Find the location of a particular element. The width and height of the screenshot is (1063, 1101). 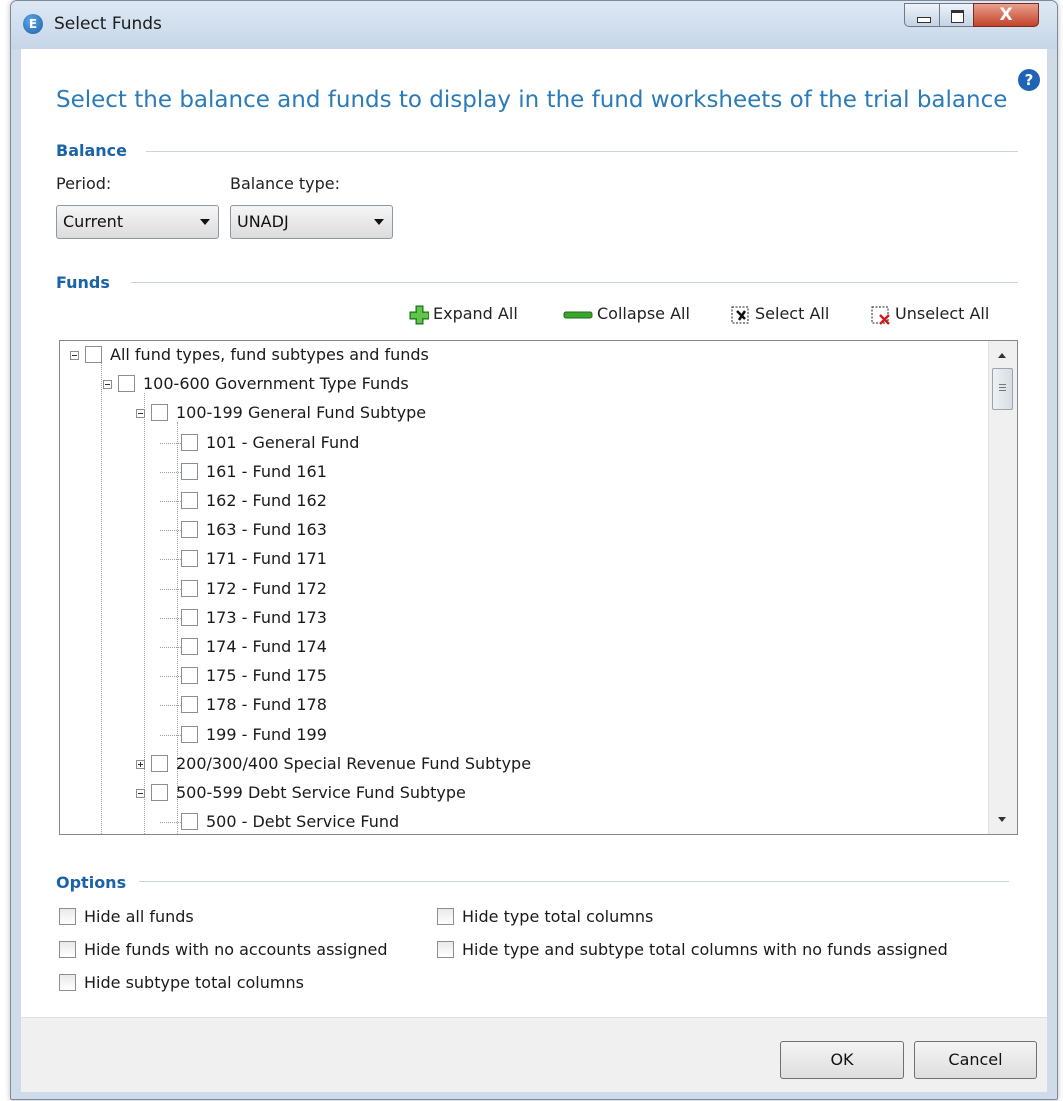

select-all-label: Select All is located at coordinates (792, 313).